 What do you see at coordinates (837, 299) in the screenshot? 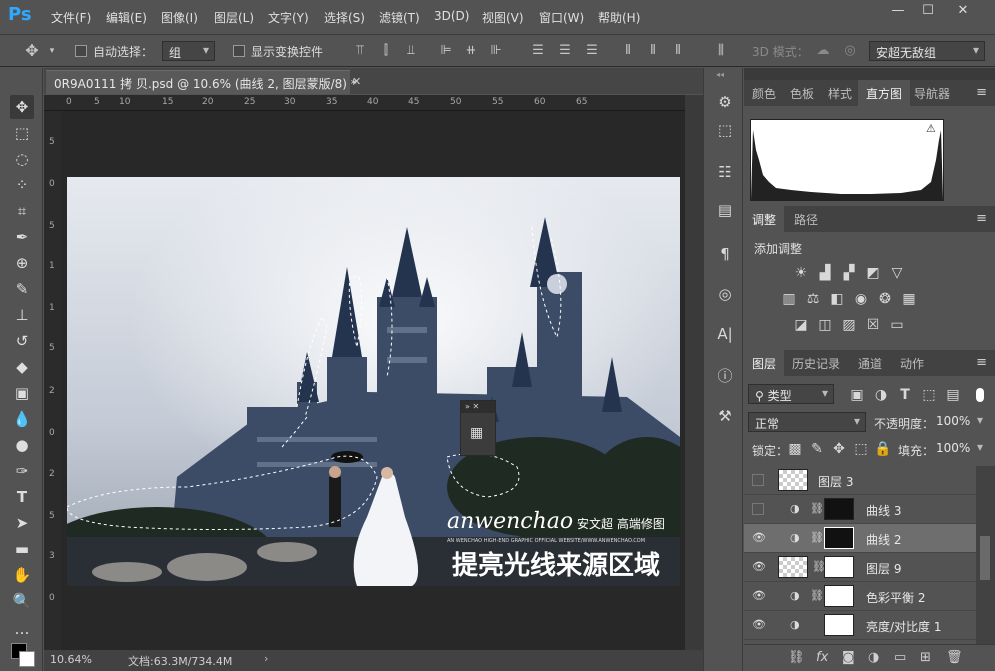
I see `black-white-icon: ◧` at bounding box center [837, 299].